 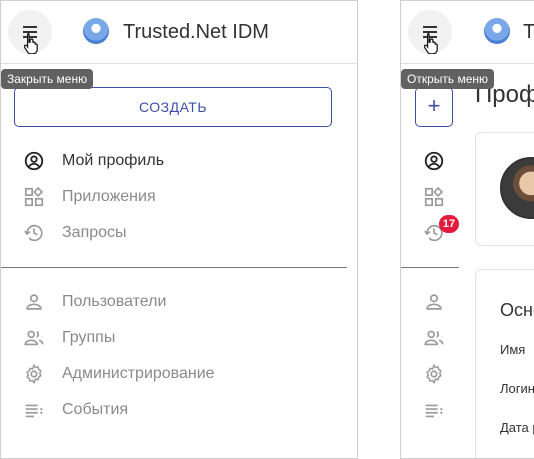 I want to click on create-button: СОЗДАТЬ, so click(x=173, y=107).